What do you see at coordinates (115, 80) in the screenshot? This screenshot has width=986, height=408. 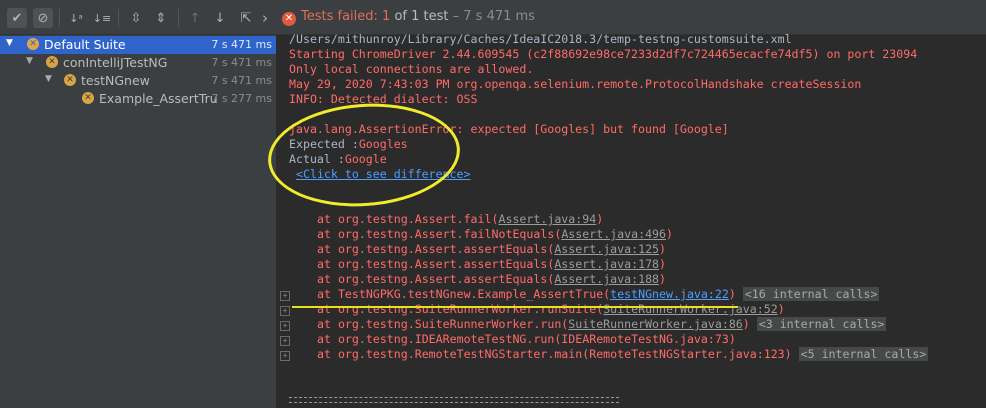 I see `tree-item-label: testNGnew` at bounding box center [115, 80].